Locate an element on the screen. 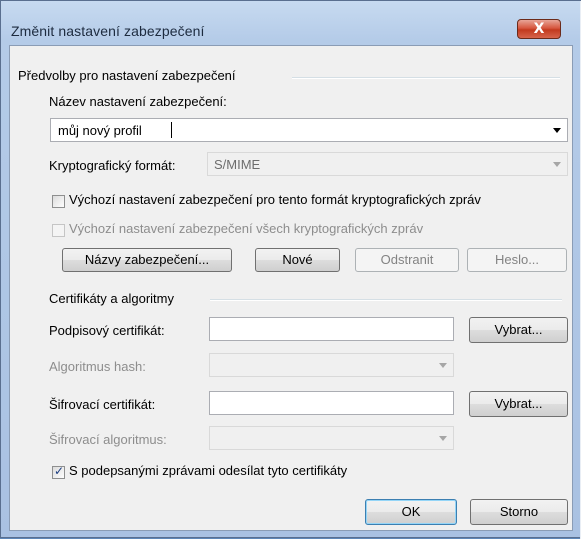  ok-button: OK is located at coordinates (411, 512).